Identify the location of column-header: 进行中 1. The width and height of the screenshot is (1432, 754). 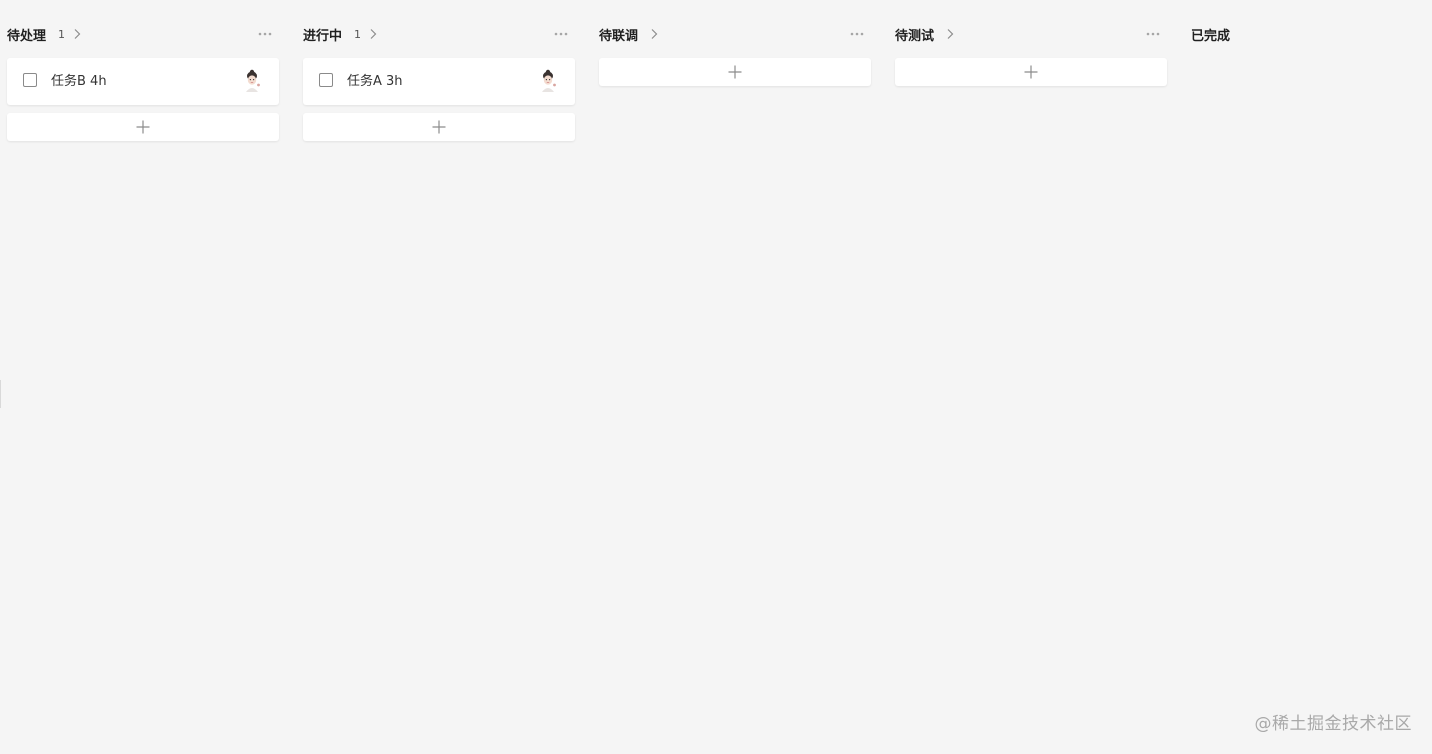
(439, 34).